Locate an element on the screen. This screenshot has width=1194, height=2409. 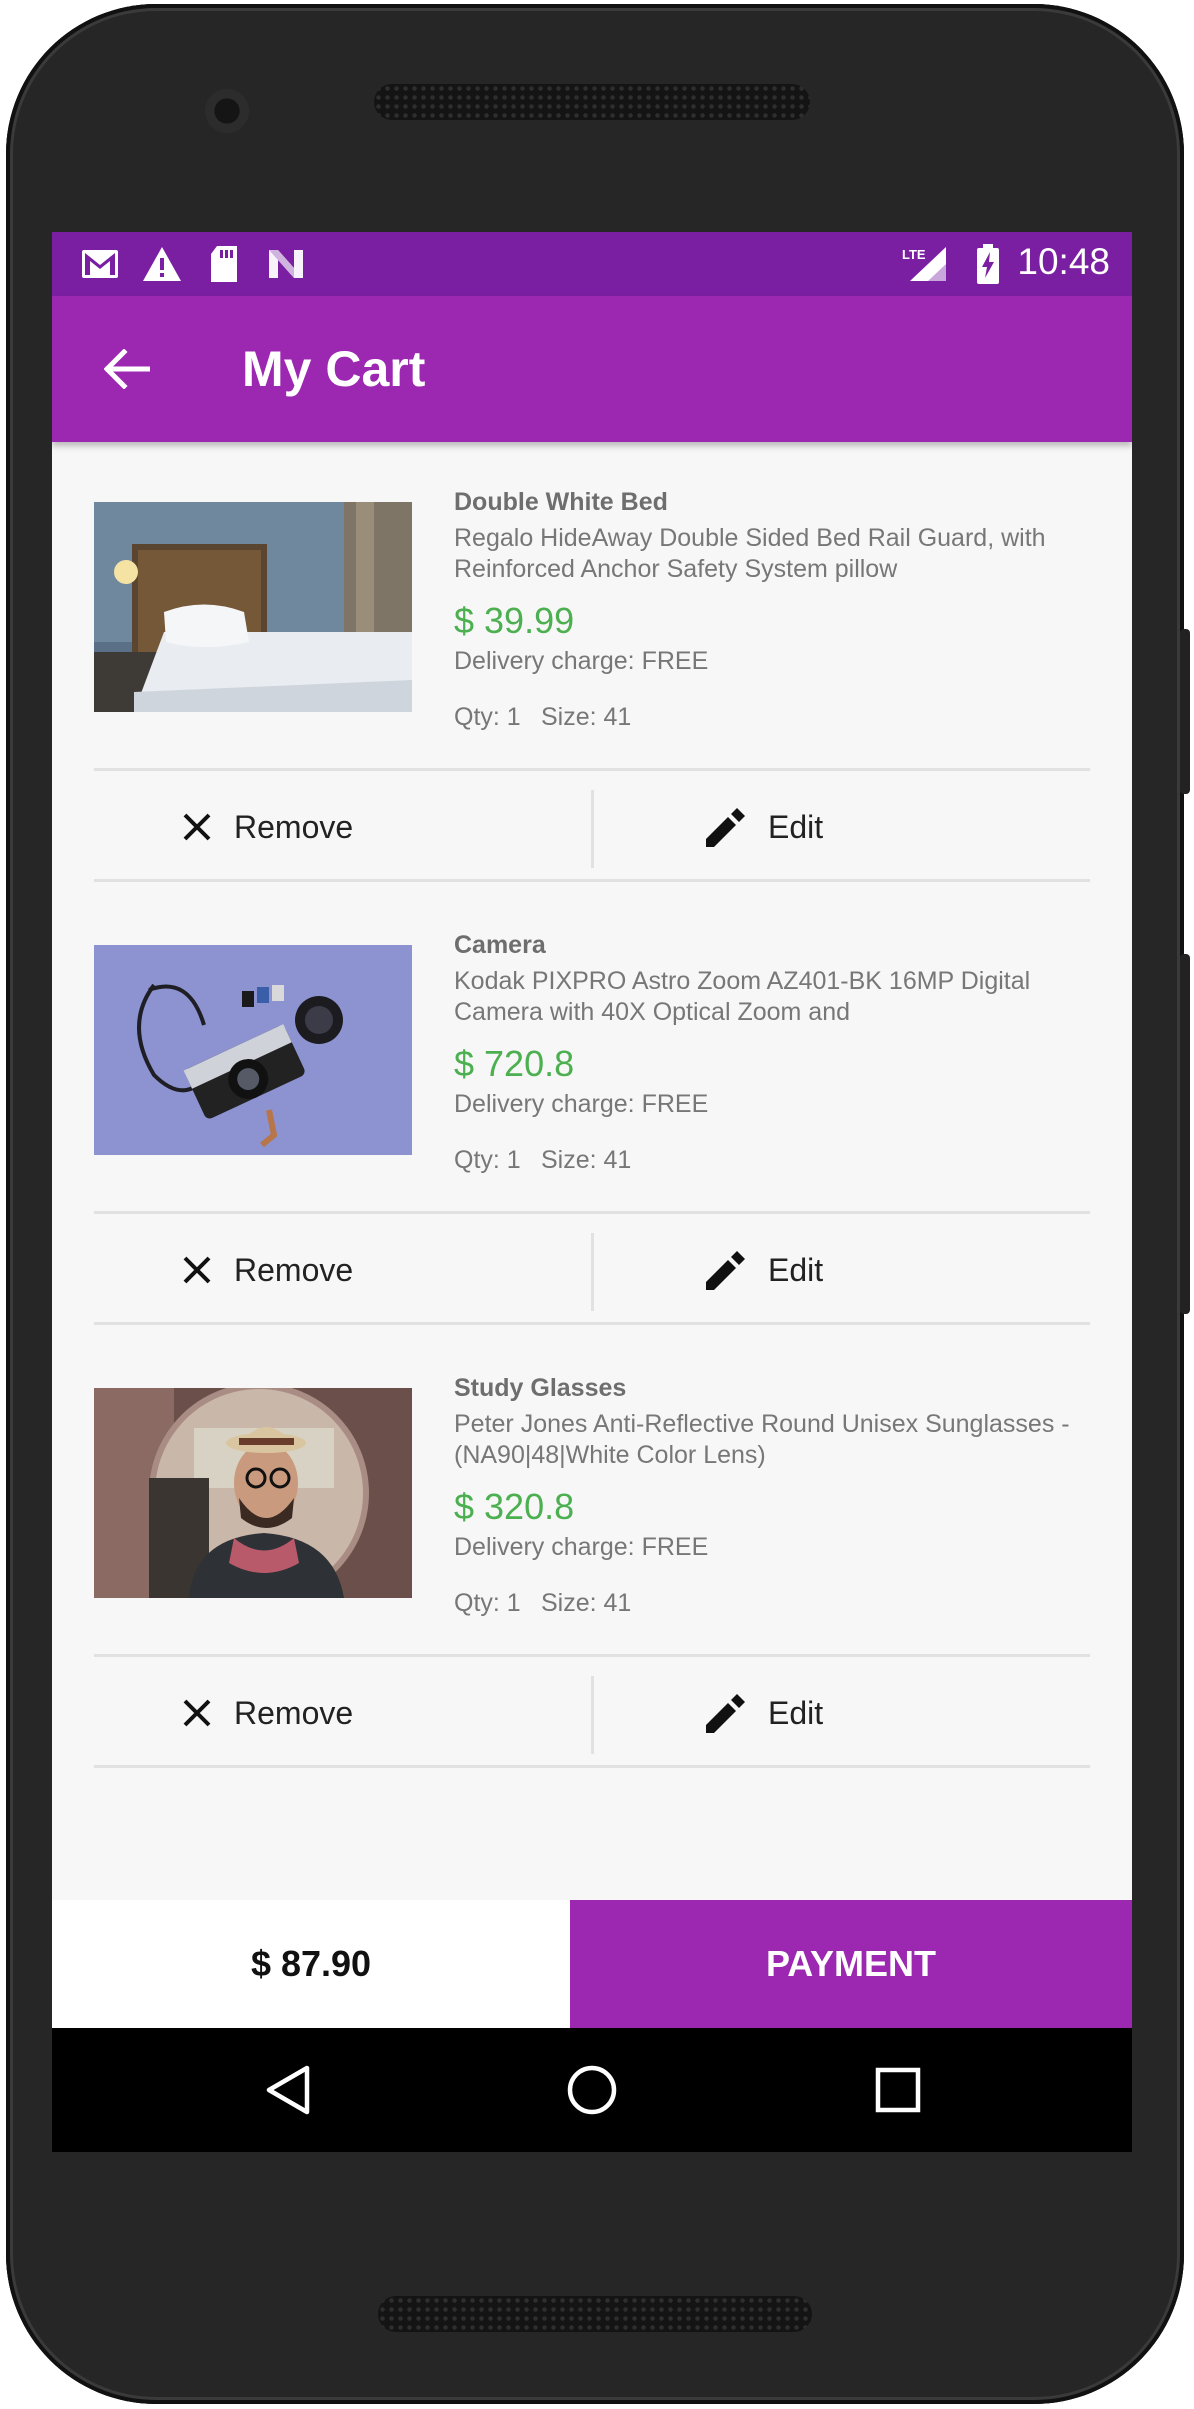
item-name: Study Glasses is located at coordinates (540, 1388).